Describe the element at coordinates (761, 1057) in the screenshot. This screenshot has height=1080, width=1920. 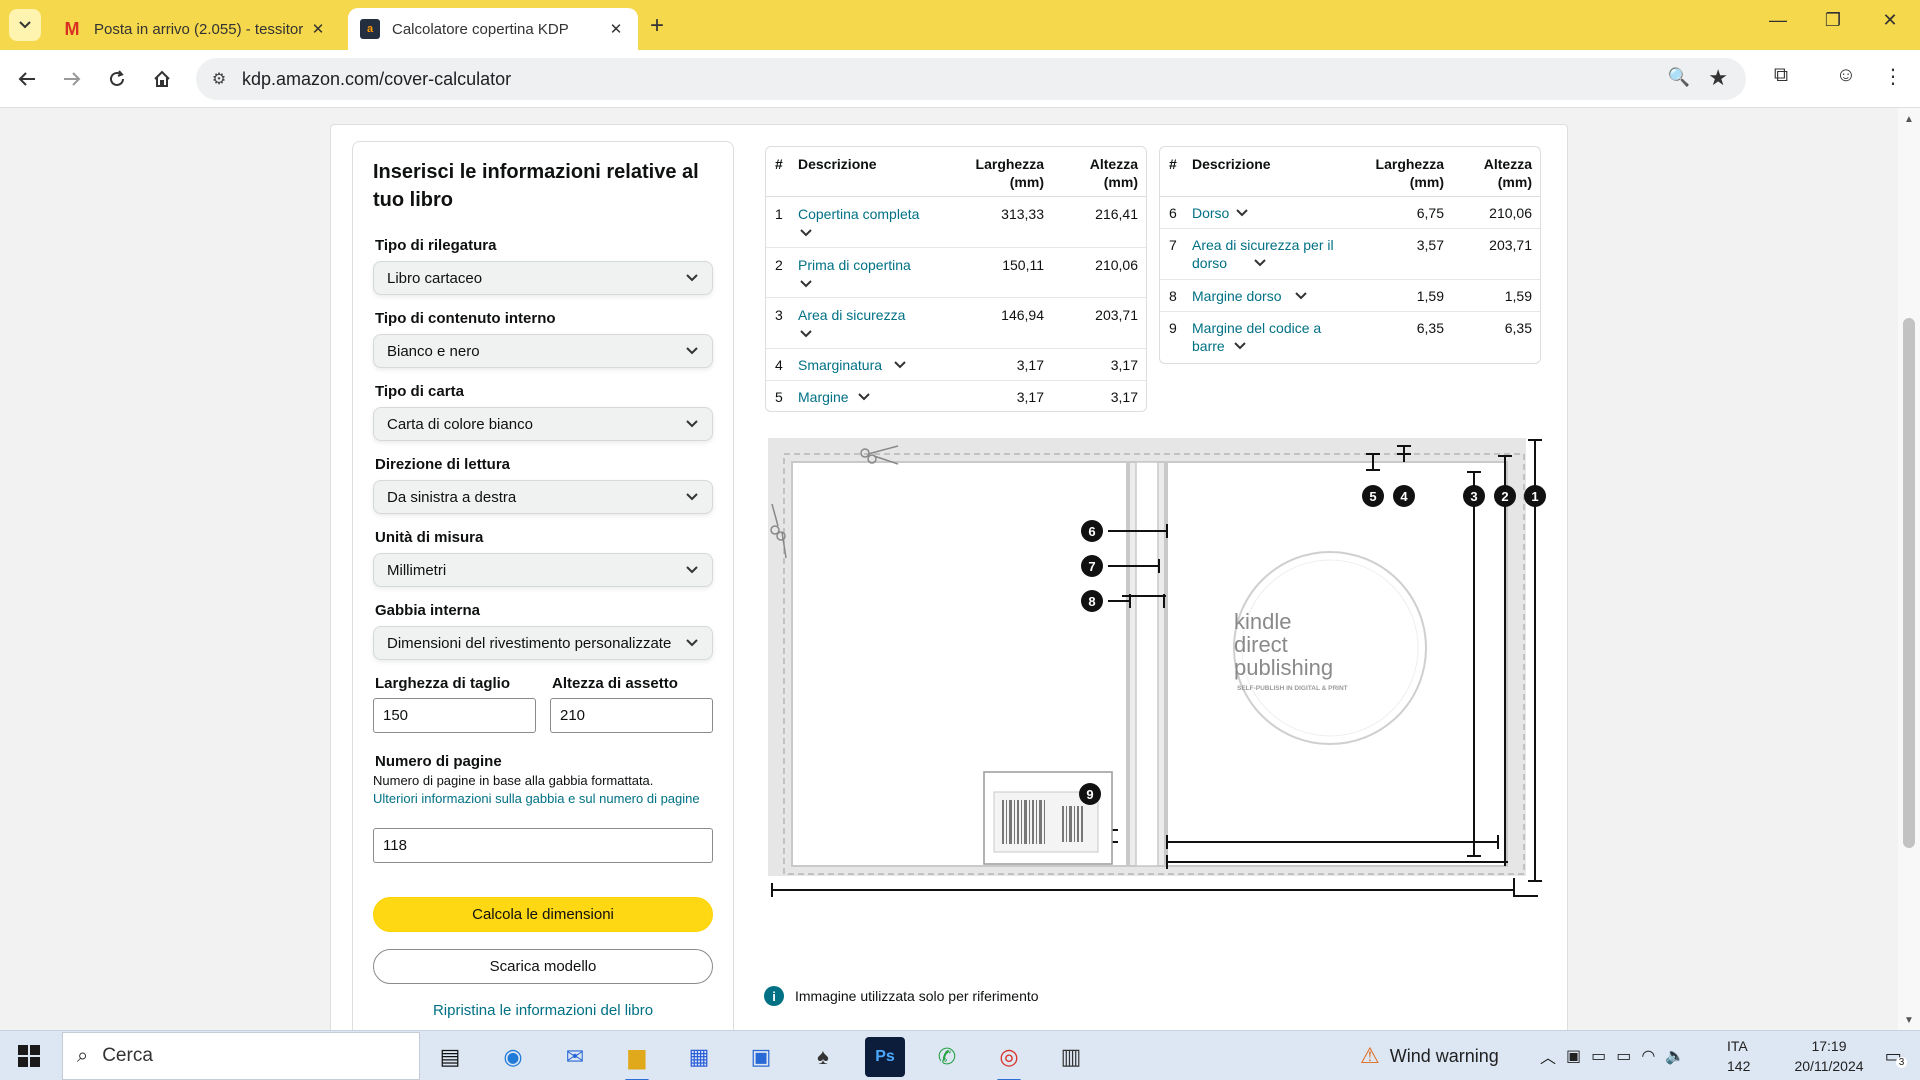
I see `outlook-icon: ▣` at that location.